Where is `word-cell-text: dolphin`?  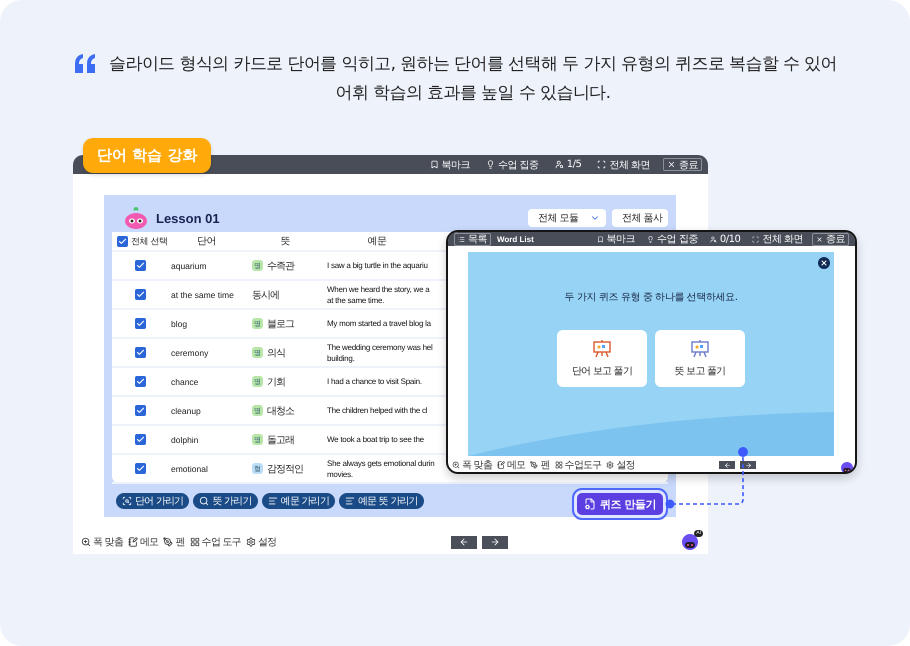
word-cell-text: dolphin is located at coordinates (185, 439).